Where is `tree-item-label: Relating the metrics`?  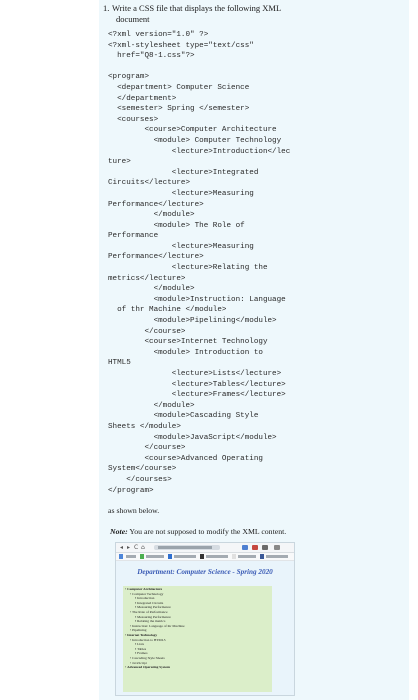
tree-item-label: Relating the metrics is located at coordinates (151, 621).